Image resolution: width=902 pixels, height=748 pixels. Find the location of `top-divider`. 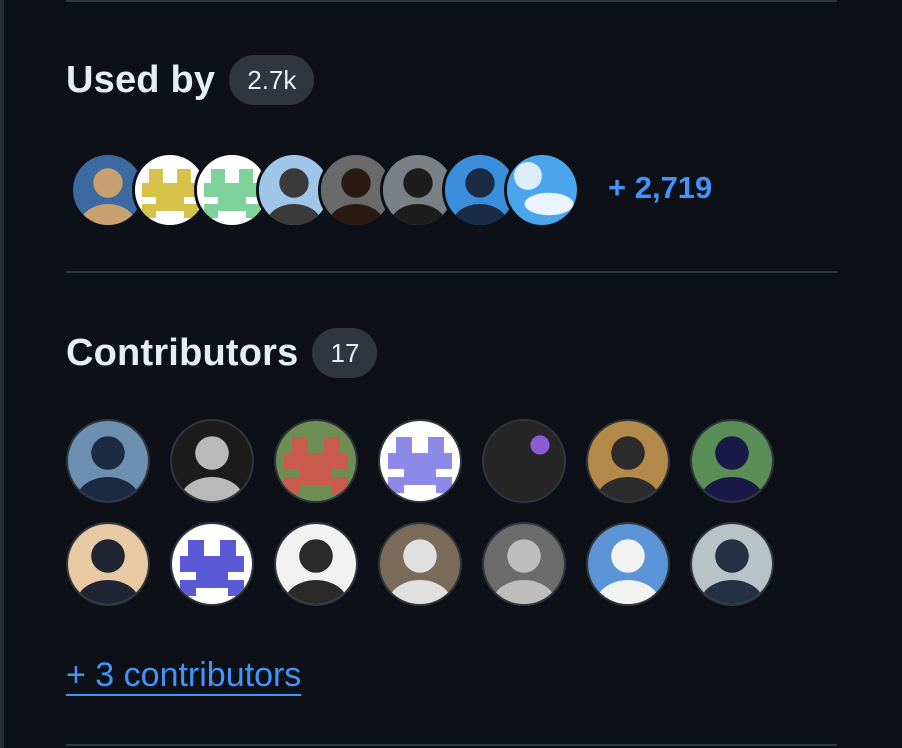

top-divider is located at coordinates (451, 1).